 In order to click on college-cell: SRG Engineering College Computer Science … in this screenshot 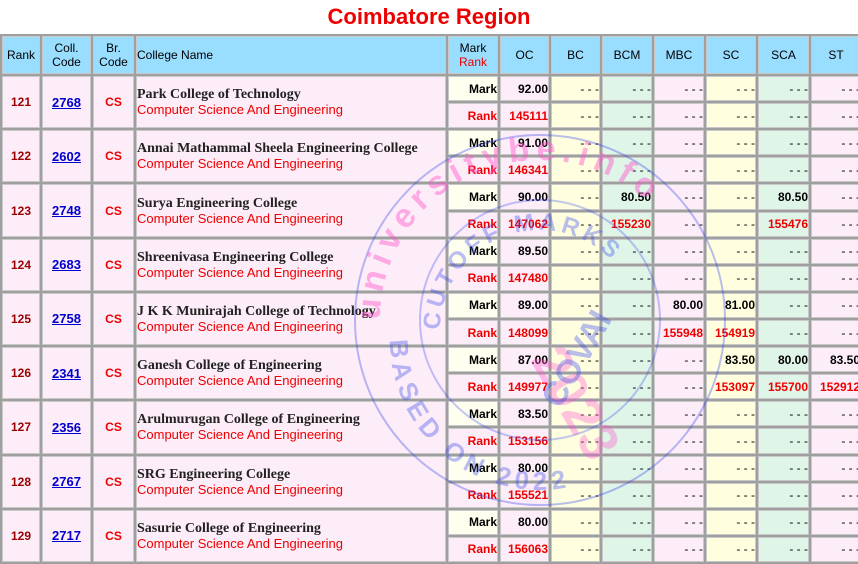, I will do `click(291, 481)`.